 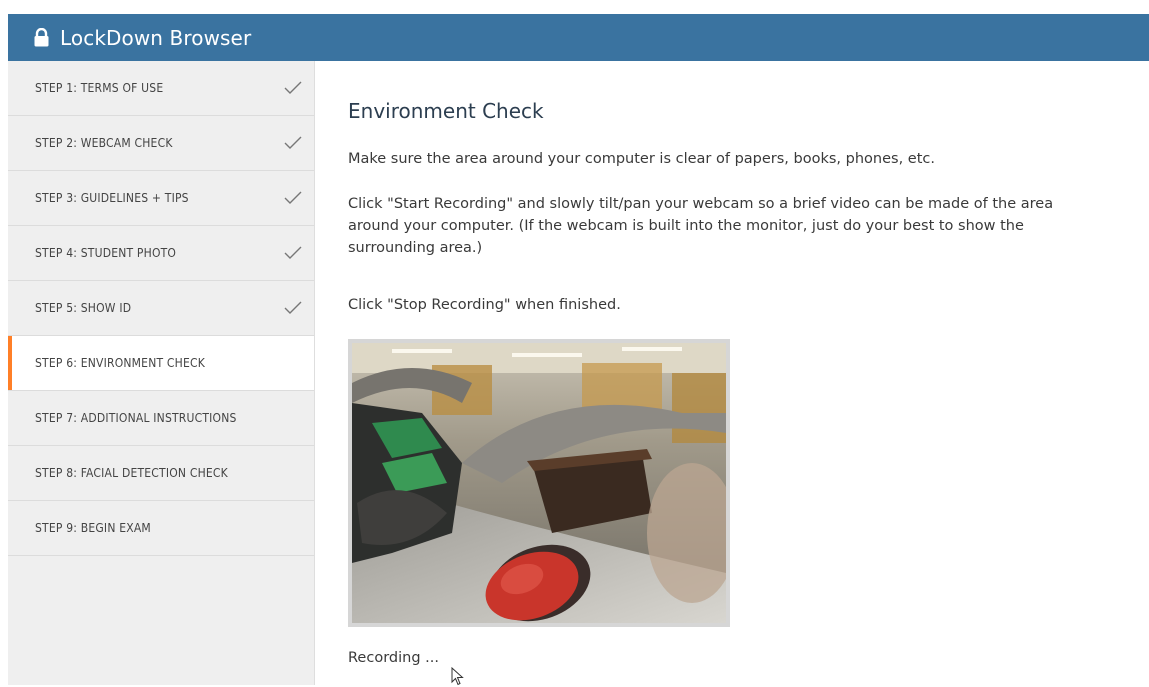 I want to click on step-4-student-photo: STEP 4: STUDENT PHOTO, so click(x=161, y=253).